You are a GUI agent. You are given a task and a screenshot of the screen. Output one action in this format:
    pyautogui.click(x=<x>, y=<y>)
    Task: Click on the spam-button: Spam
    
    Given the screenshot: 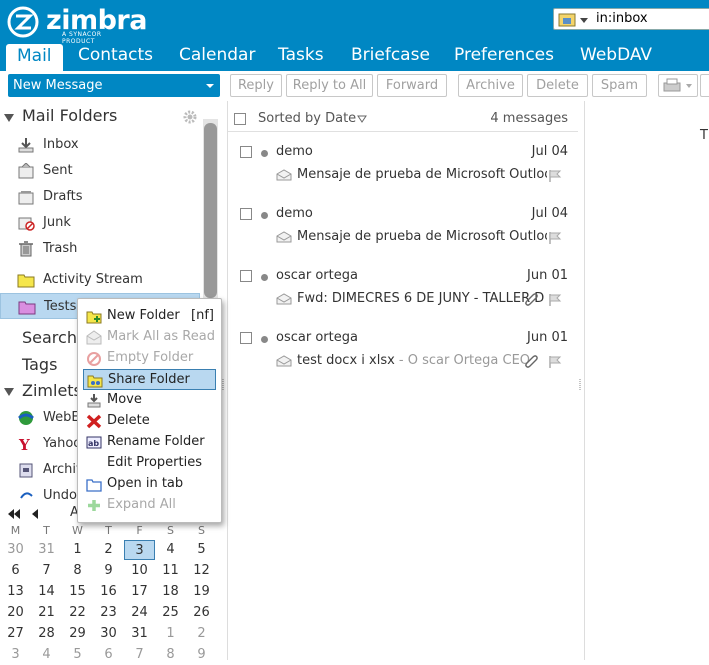 What is the action you would take?
    pyautogui.click(x=619, y=85)
    